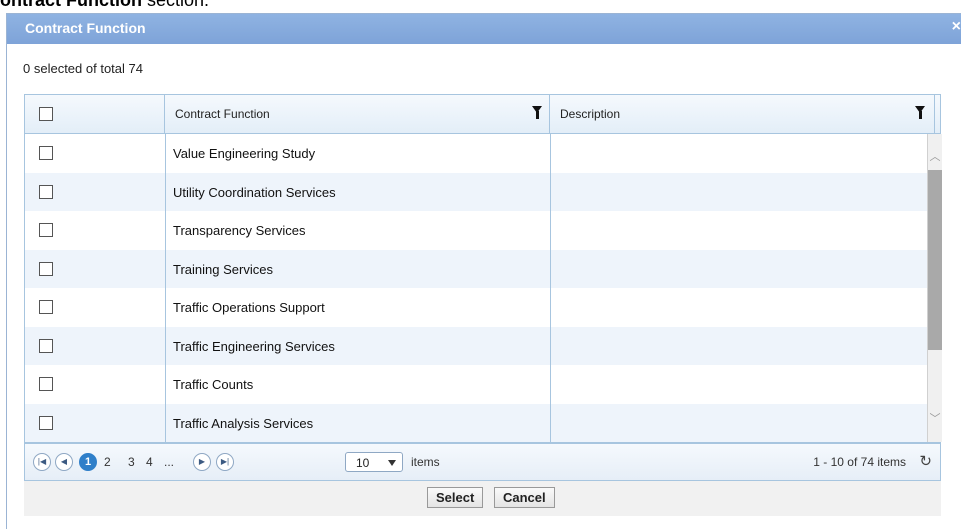  I want to click on contract-function-cell: Traffic Analysis Services, so click(243, 423).